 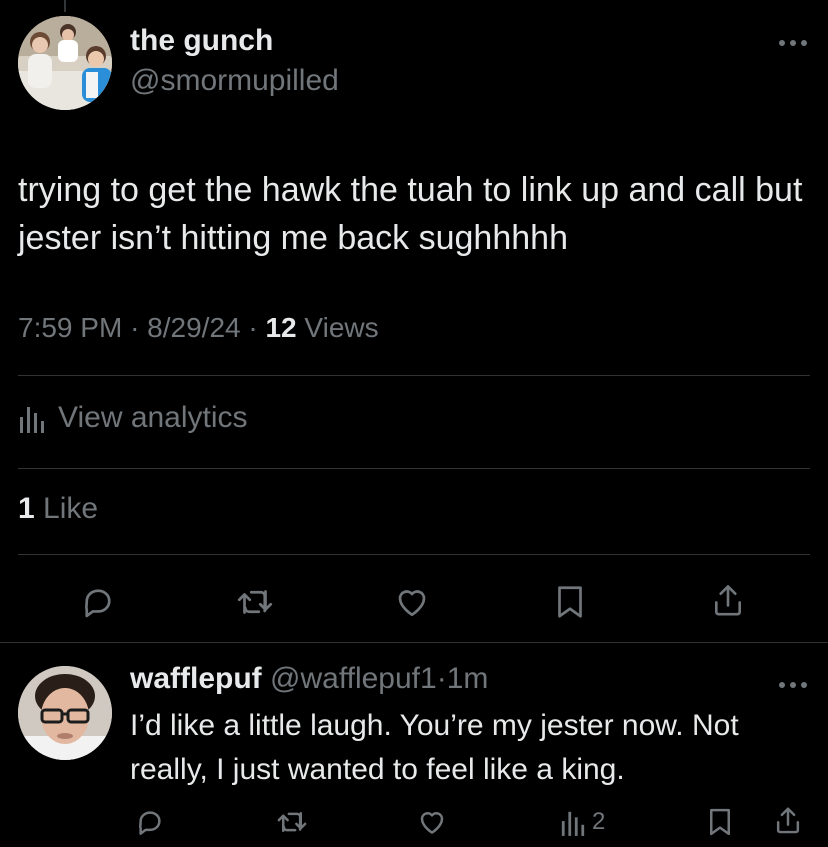 I want to click on more-options-button, so click(x=793, y=43).